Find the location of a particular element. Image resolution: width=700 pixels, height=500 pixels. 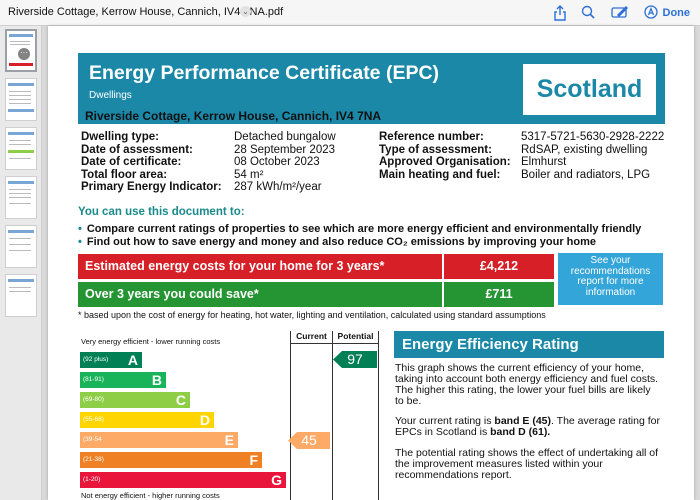

average-band-text: band D (61). is located at coordinates (520, 432).